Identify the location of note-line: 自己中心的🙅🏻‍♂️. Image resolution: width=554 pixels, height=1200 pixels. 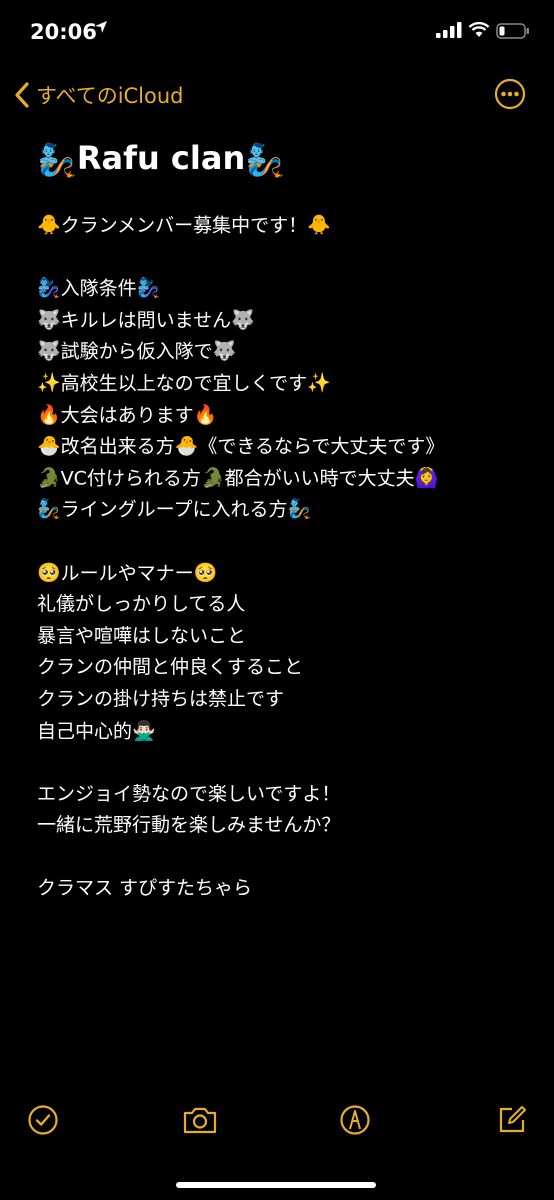
(285, 732).